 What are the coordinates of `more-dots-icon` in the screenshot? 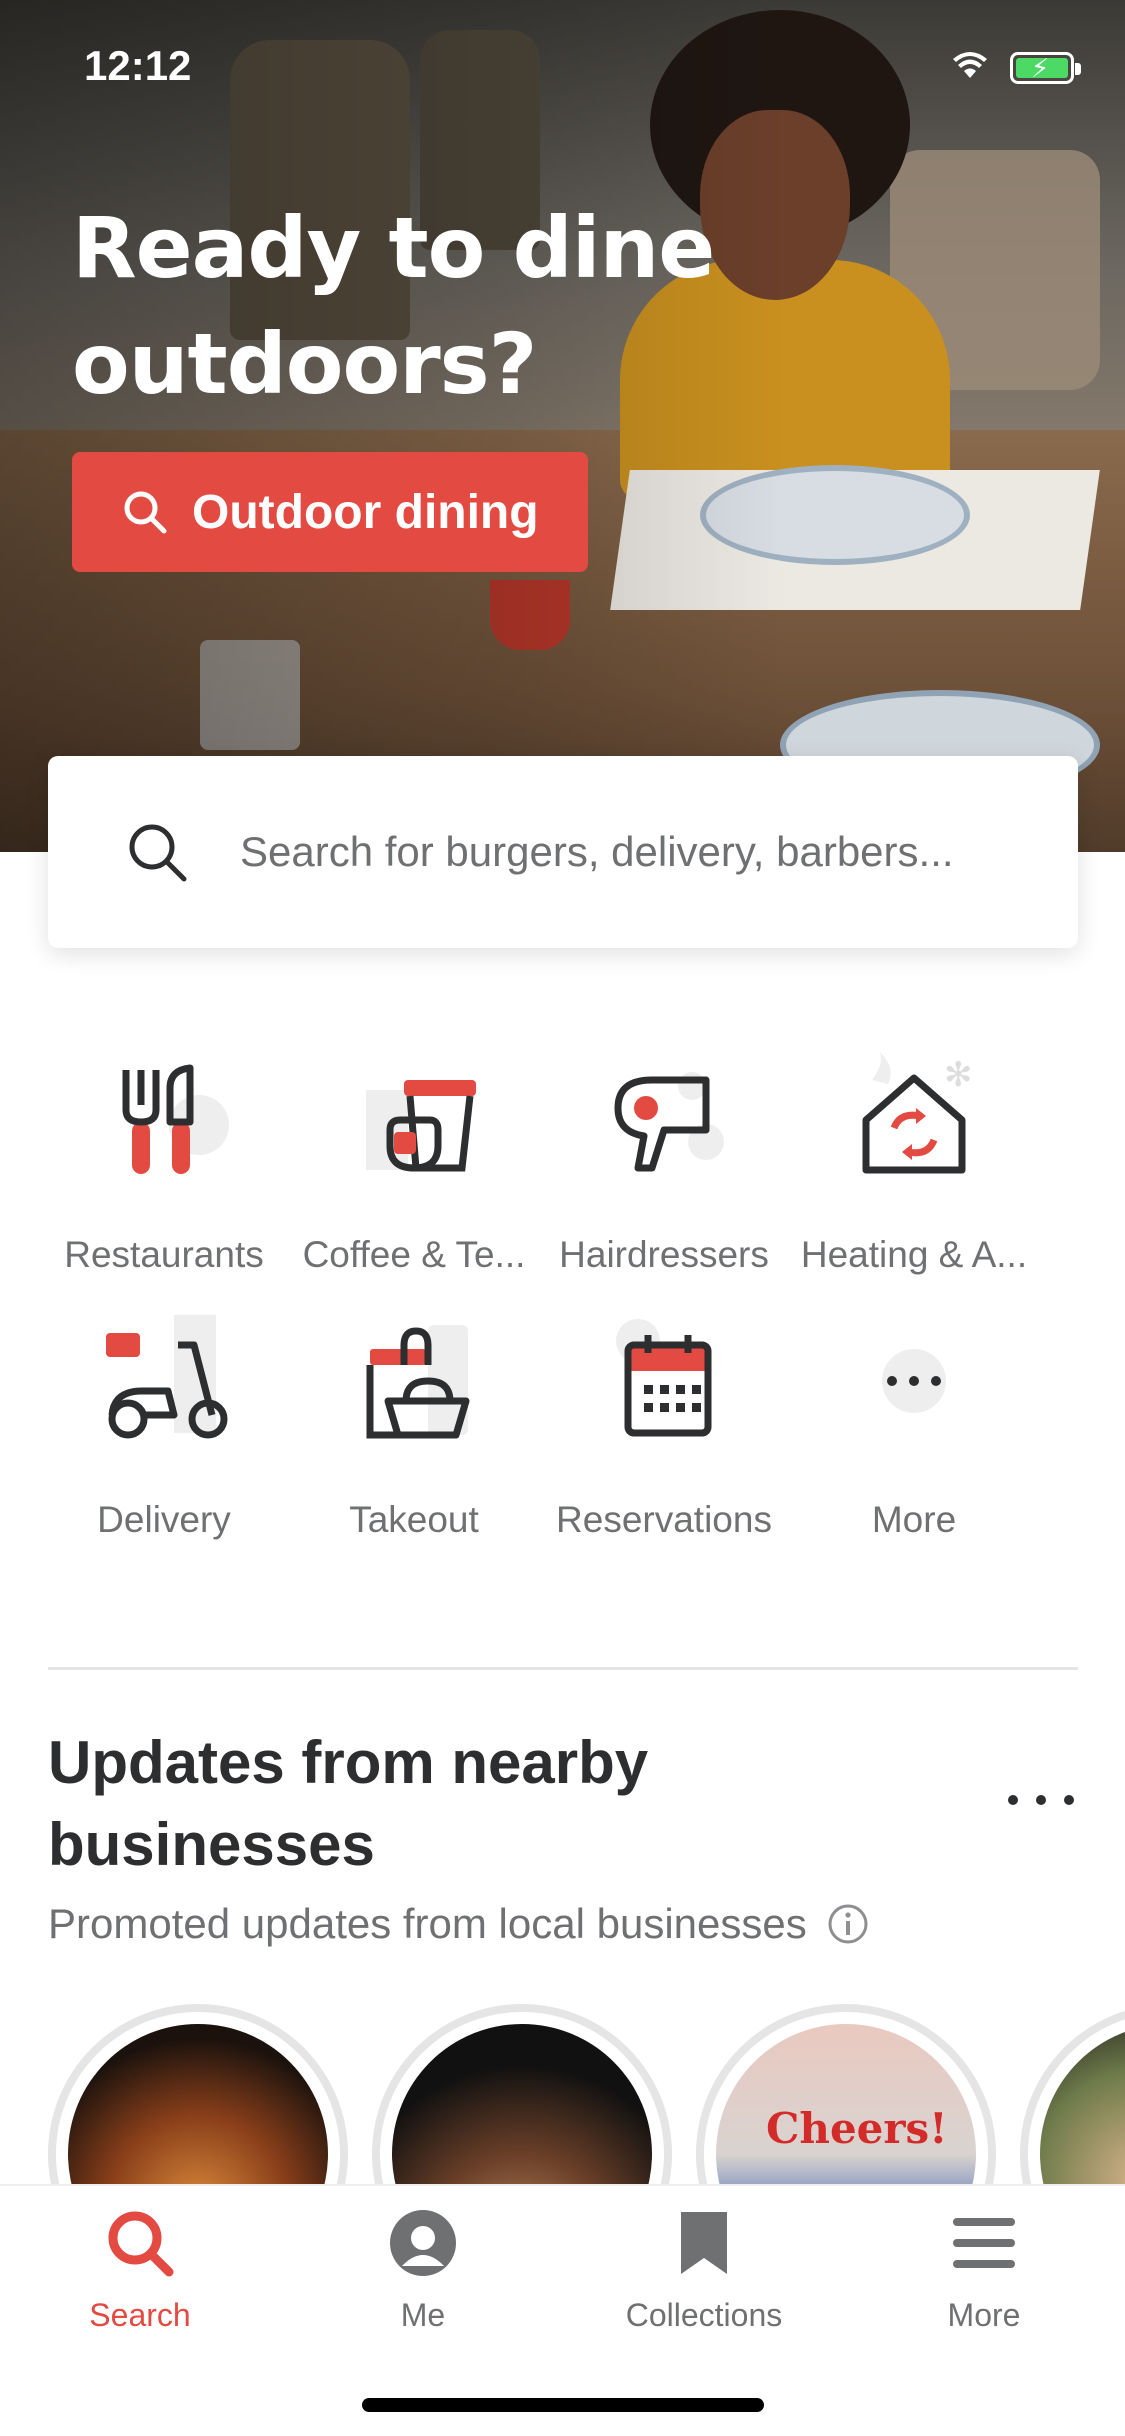 It's located at (914, 1381).